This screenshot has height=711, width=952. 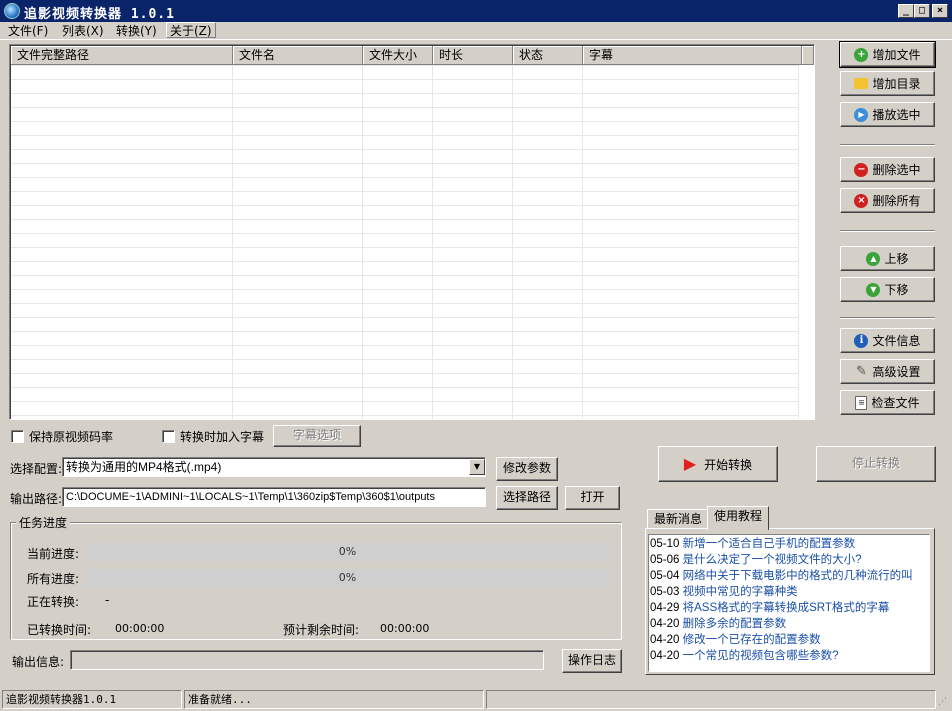 I want to click on advanced-settings-label: 高级设置, so click(x=896, y=372).